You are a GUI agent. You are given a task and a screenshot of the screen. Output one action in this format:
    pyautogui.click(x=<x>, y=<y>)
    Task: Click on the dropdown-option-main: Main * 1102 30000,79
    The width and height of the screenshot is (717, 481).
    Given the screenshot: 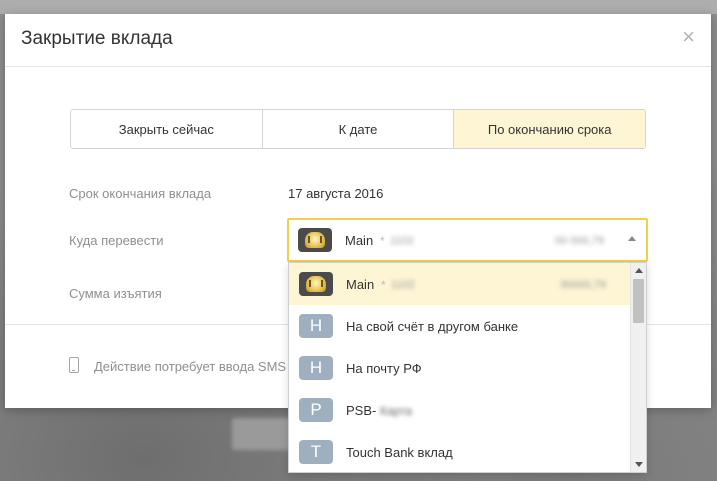 What is the action you would take?
    pyautogui.click(x=459, y=284)
    